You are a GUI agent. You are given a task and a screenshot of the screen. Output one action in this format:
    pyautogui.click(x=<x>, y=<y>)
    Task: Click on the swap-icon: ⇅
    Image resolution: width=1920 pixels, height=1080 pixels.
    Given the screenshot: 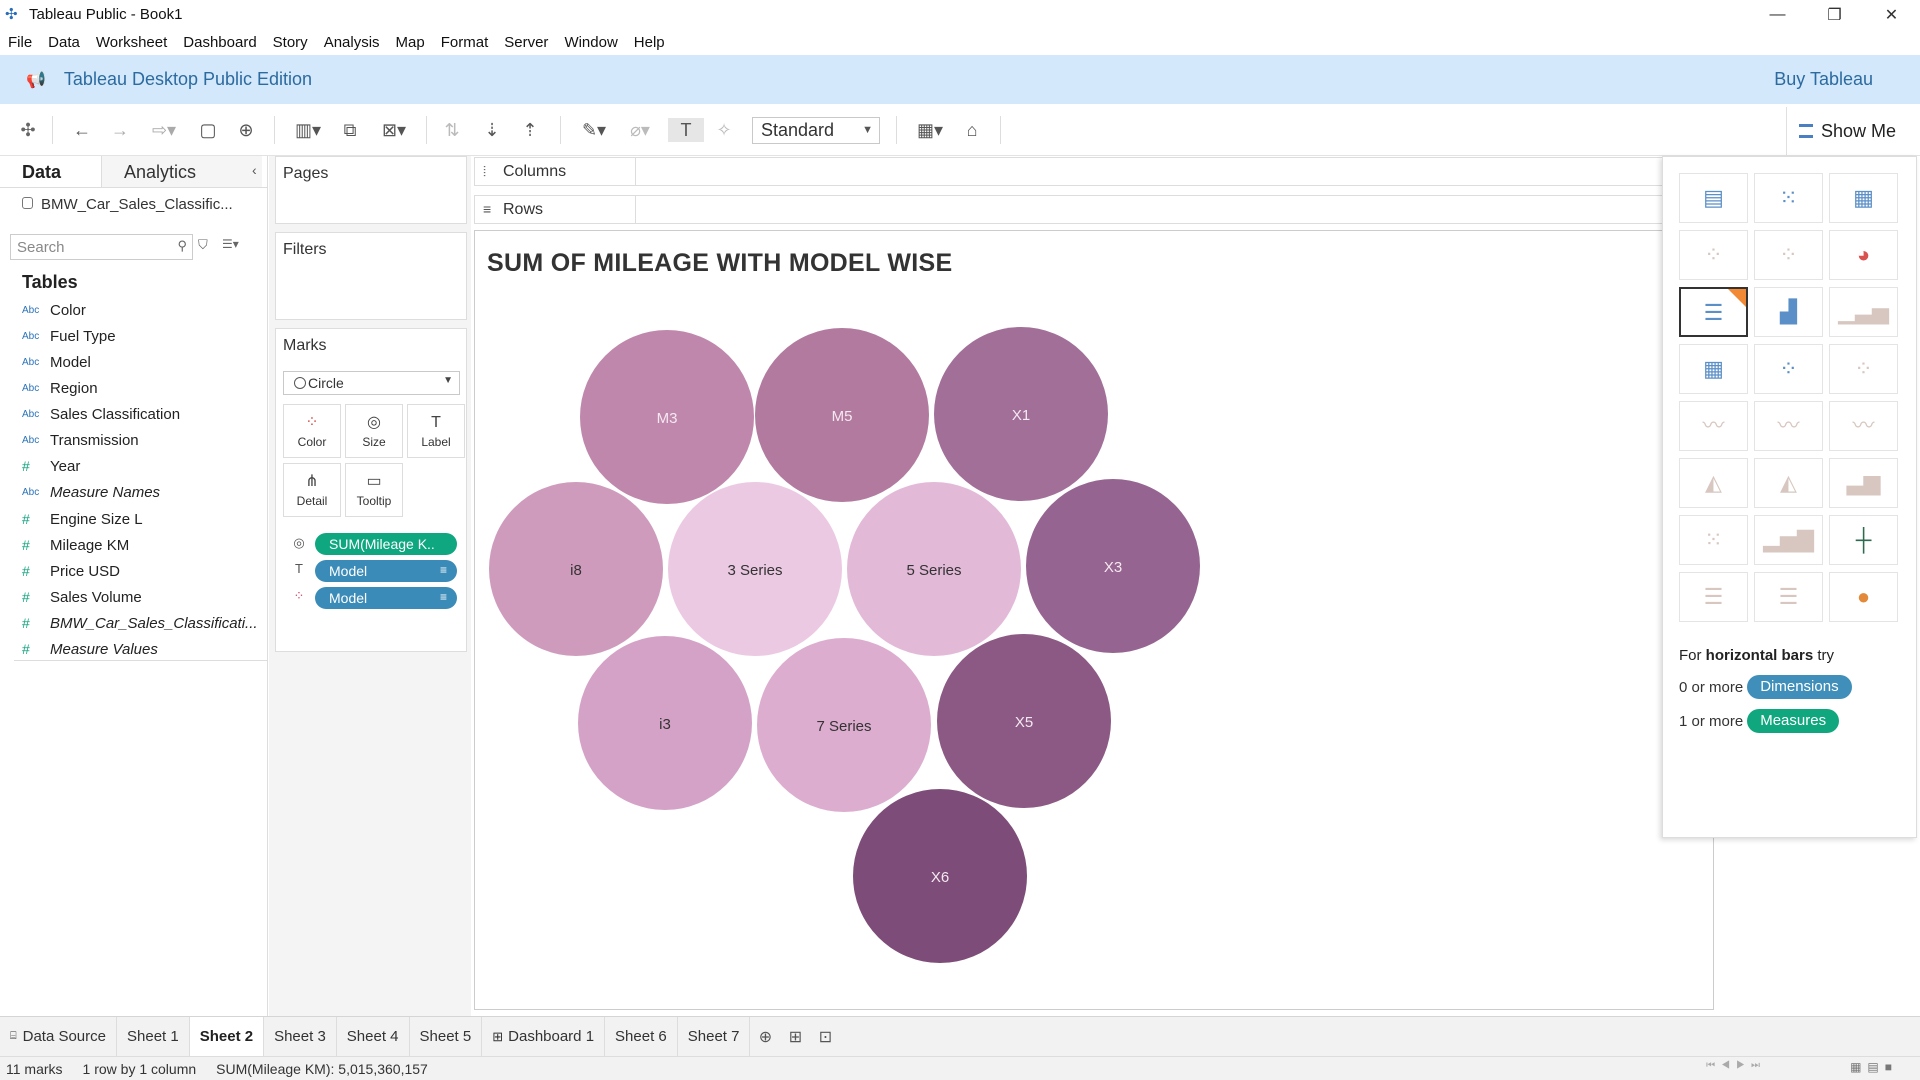 What is the action you would take?
    pyautogui.click(x=452, y=130)
    